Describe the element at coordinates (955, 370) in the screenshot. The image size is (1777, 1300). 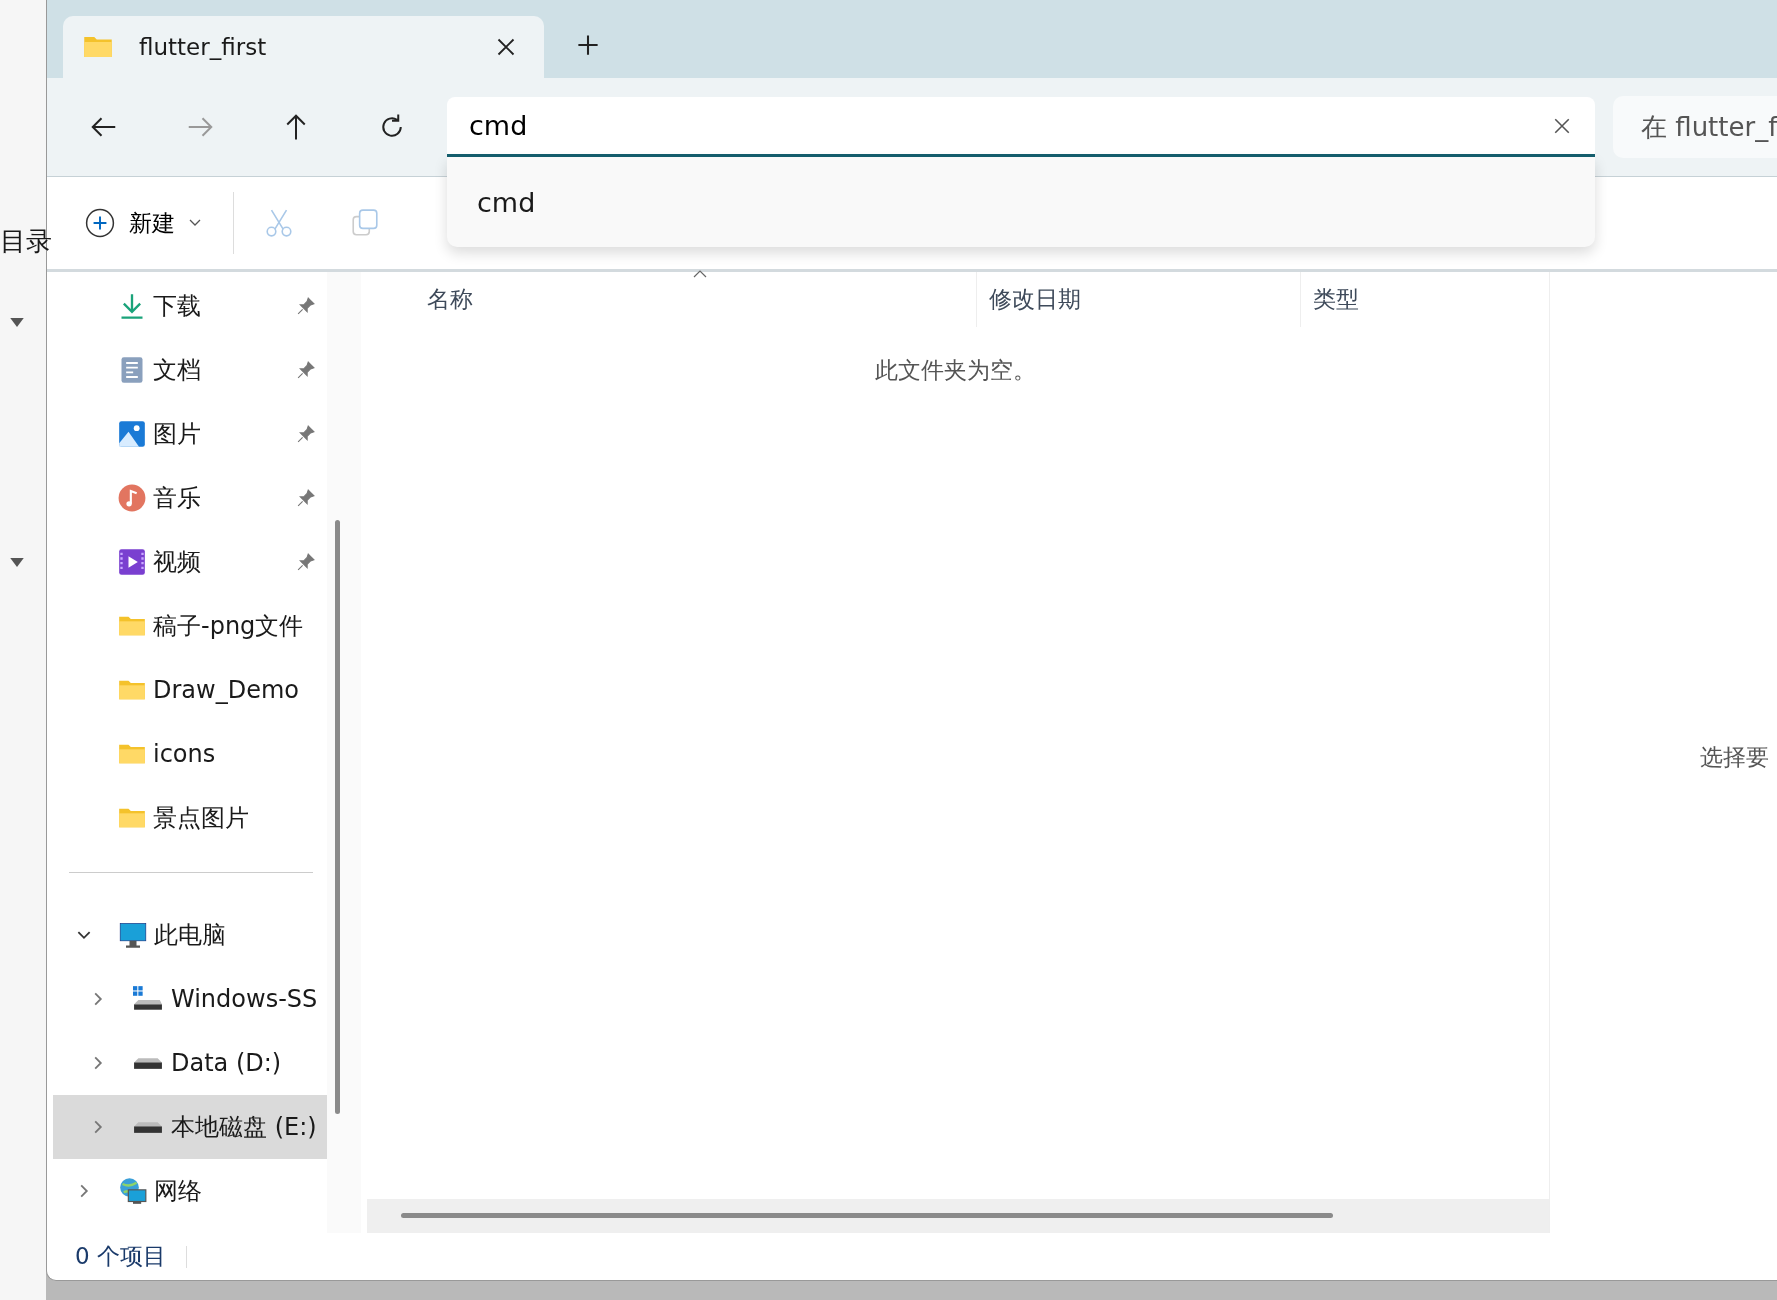
I see `empty-folder-message: 此文件夹为空。` at that location.